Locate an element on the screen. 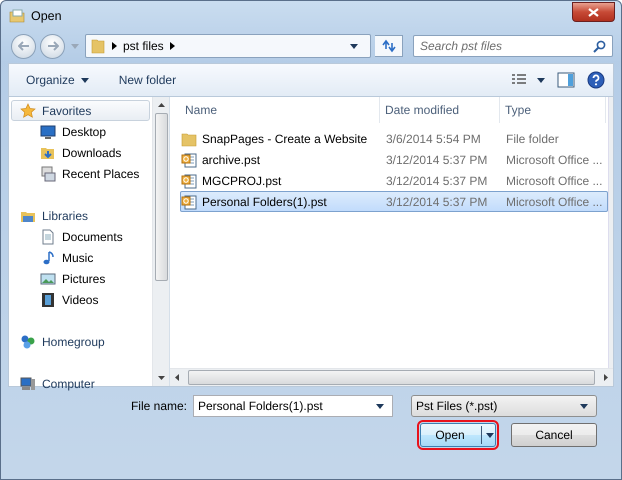  address-bar: pst files is located at coordinates (228, 46).